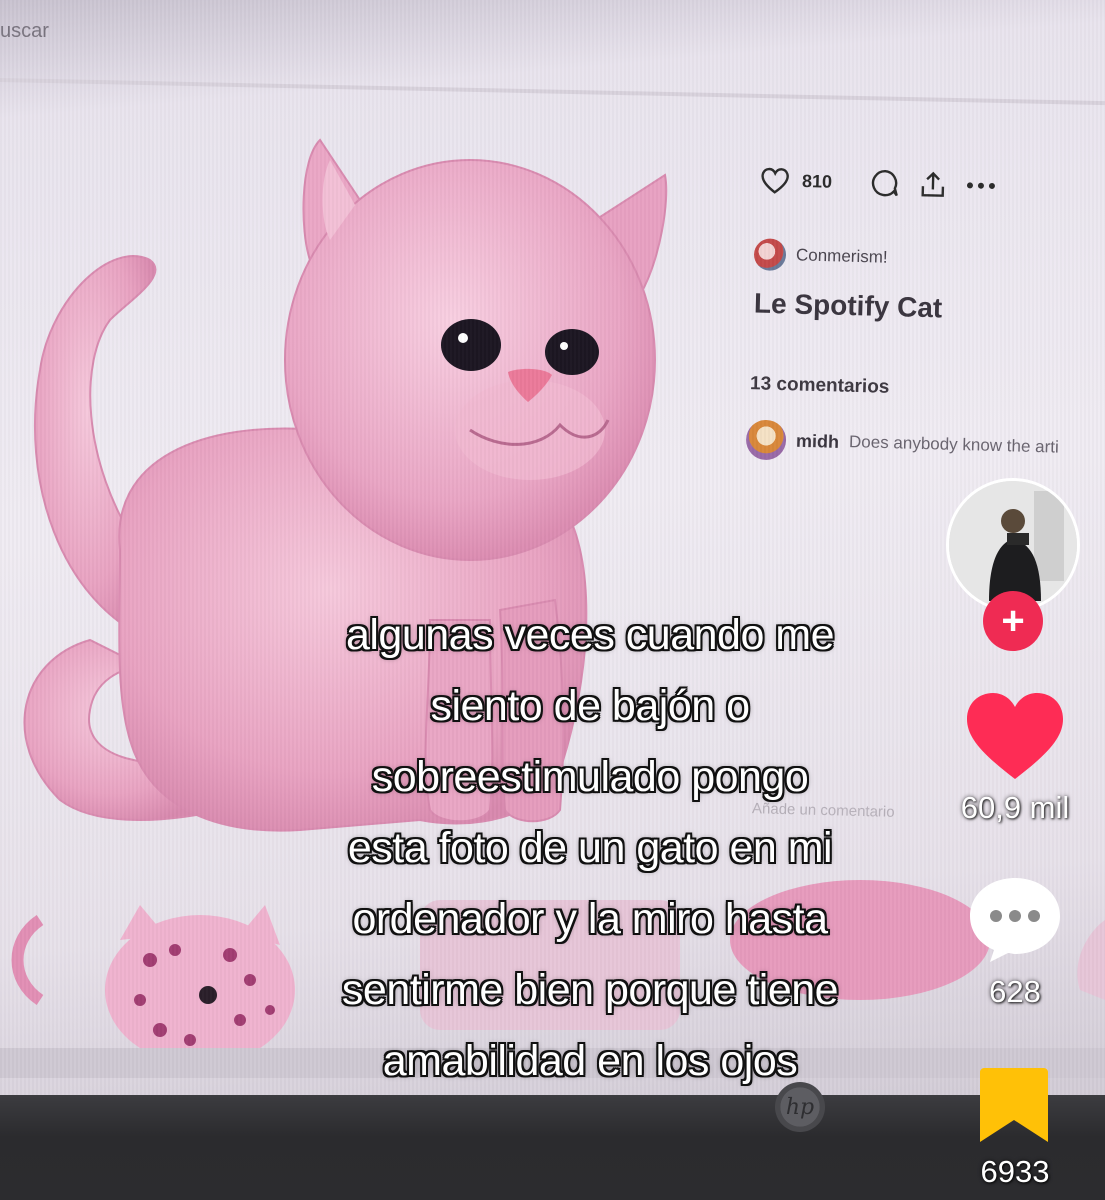  I want to click on caption-line: ordenador y la miro hasta, so click(590, 919).